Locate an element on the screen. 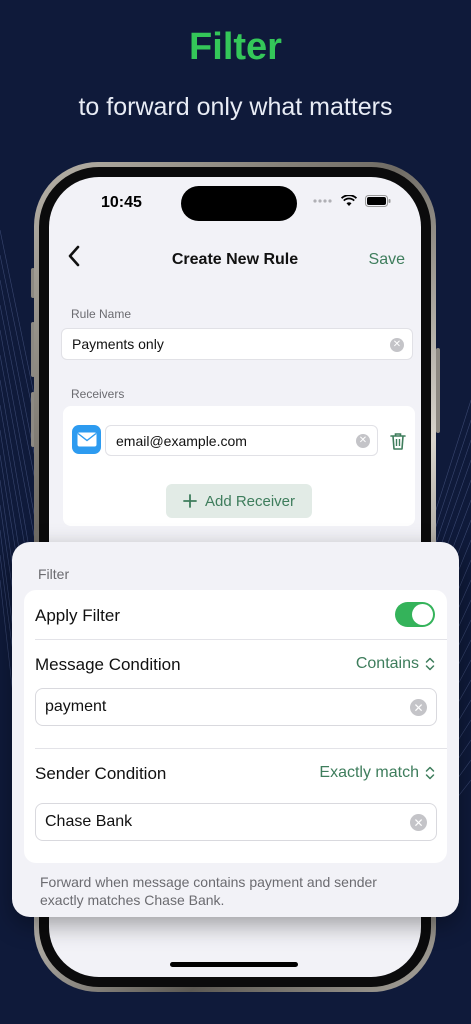 The width and height of the screenshot is (471, 1024). status-icons is located at coordinates (352, 201).